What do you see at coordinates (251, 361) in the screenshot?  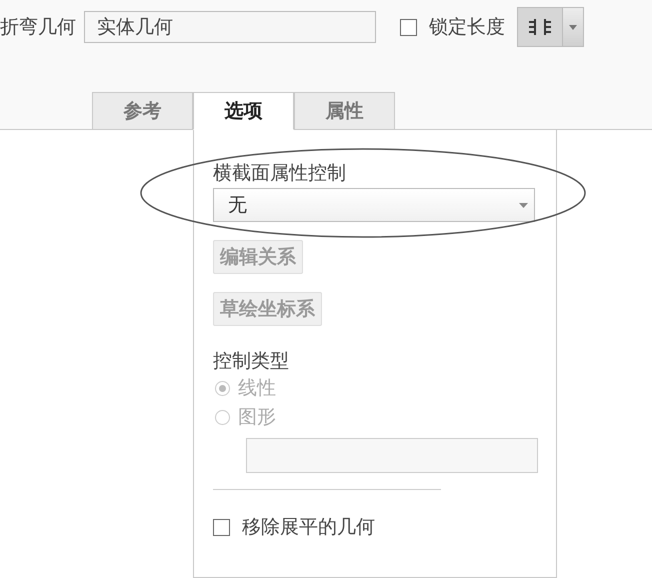 I see `control-type-label: 控制类型` at bounding box center [251, 361].